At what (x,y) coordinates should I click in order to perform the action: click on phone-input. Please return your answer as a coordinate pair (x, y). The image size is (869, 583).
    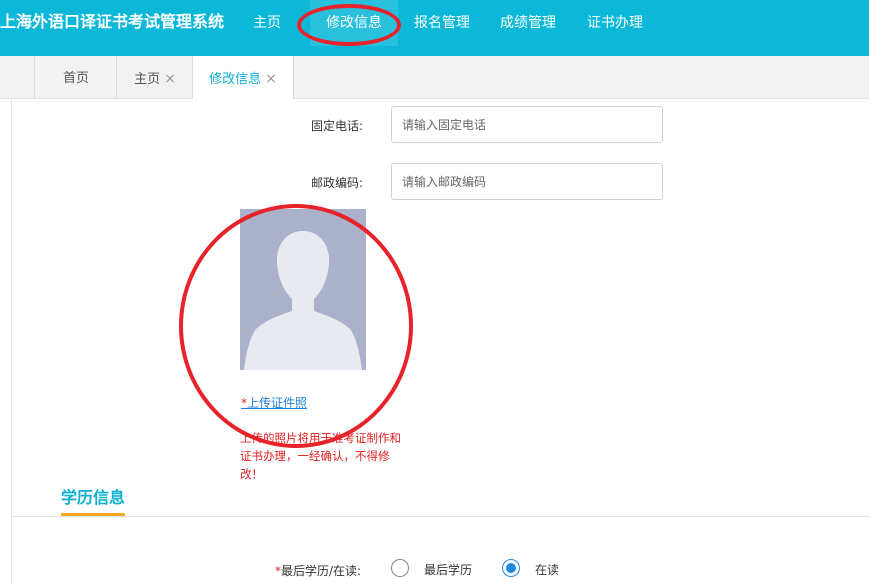
    Looking at the image, I should click on (527, 124).